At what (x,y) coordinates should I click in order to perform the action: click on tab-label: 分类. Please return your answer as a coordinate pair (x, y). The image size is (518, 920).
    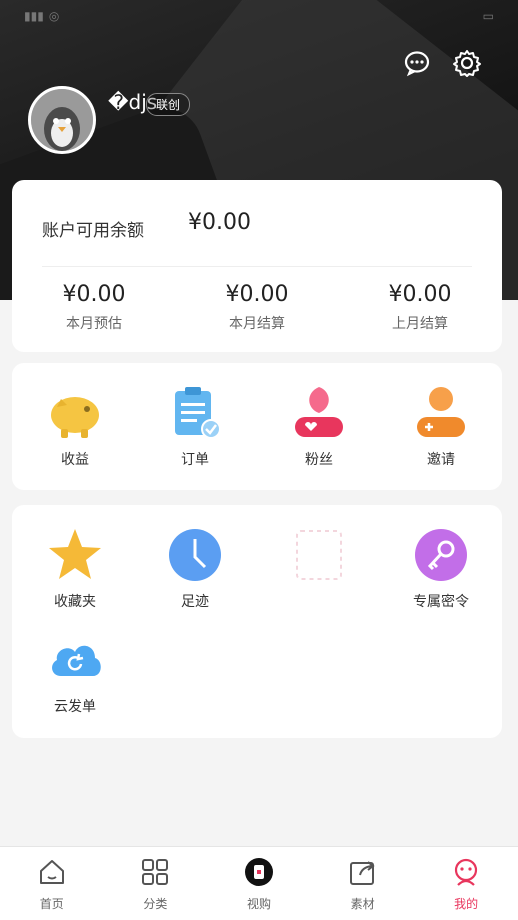
    Looking at the image, I should click on (155, 904).